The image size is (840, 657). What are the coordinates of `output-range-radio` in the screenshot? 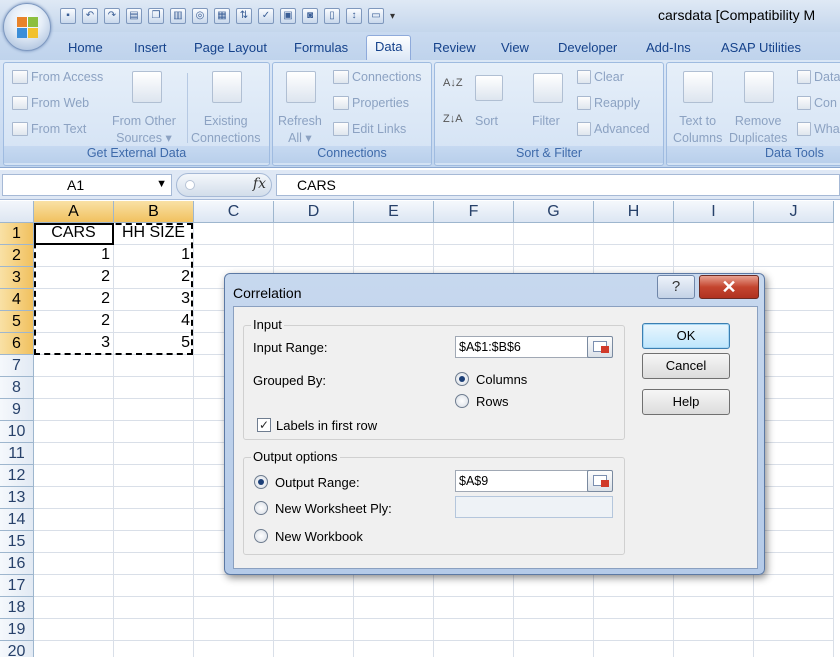 It's located at (261, 482).